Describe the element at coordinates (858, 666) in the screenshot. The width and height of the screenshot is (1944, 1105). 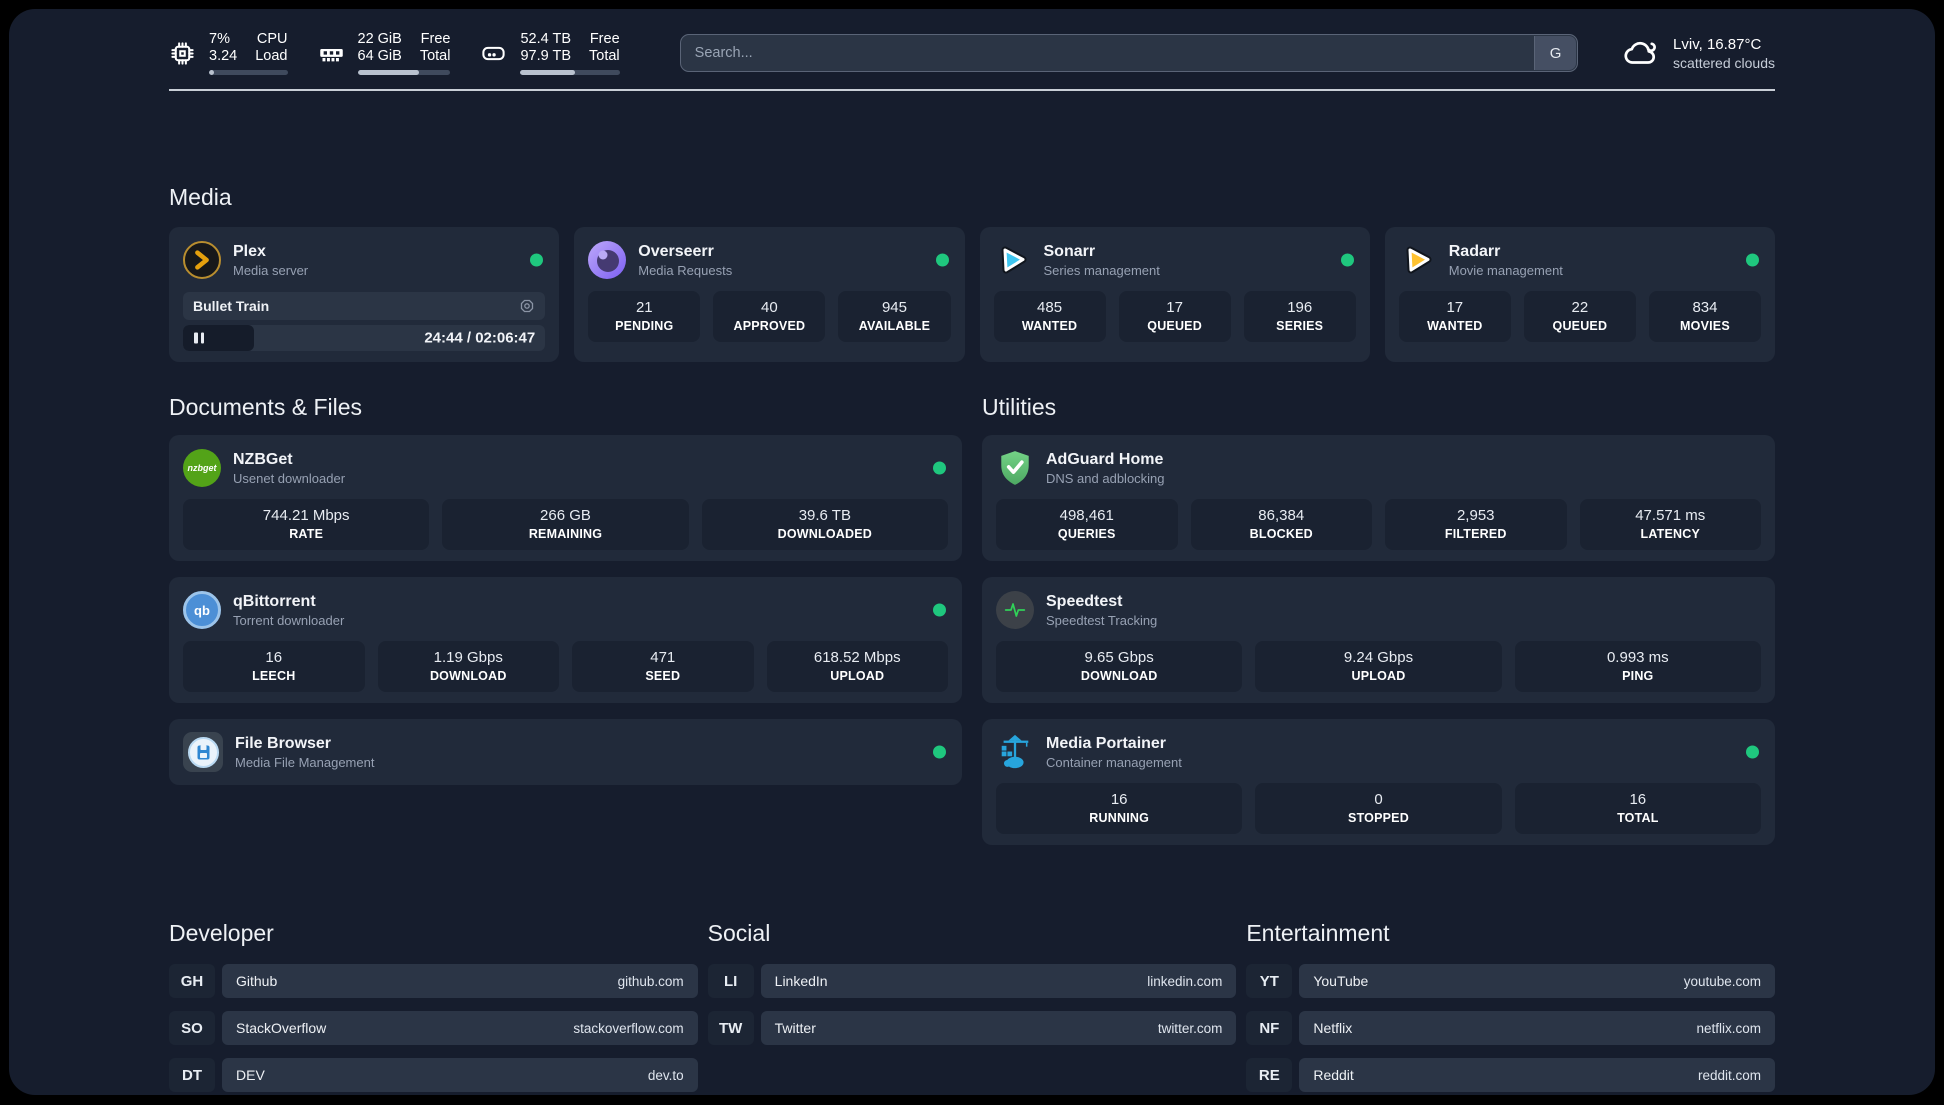
I see `stat-upload: 618.52 MbpsUPLOAD` at that location.